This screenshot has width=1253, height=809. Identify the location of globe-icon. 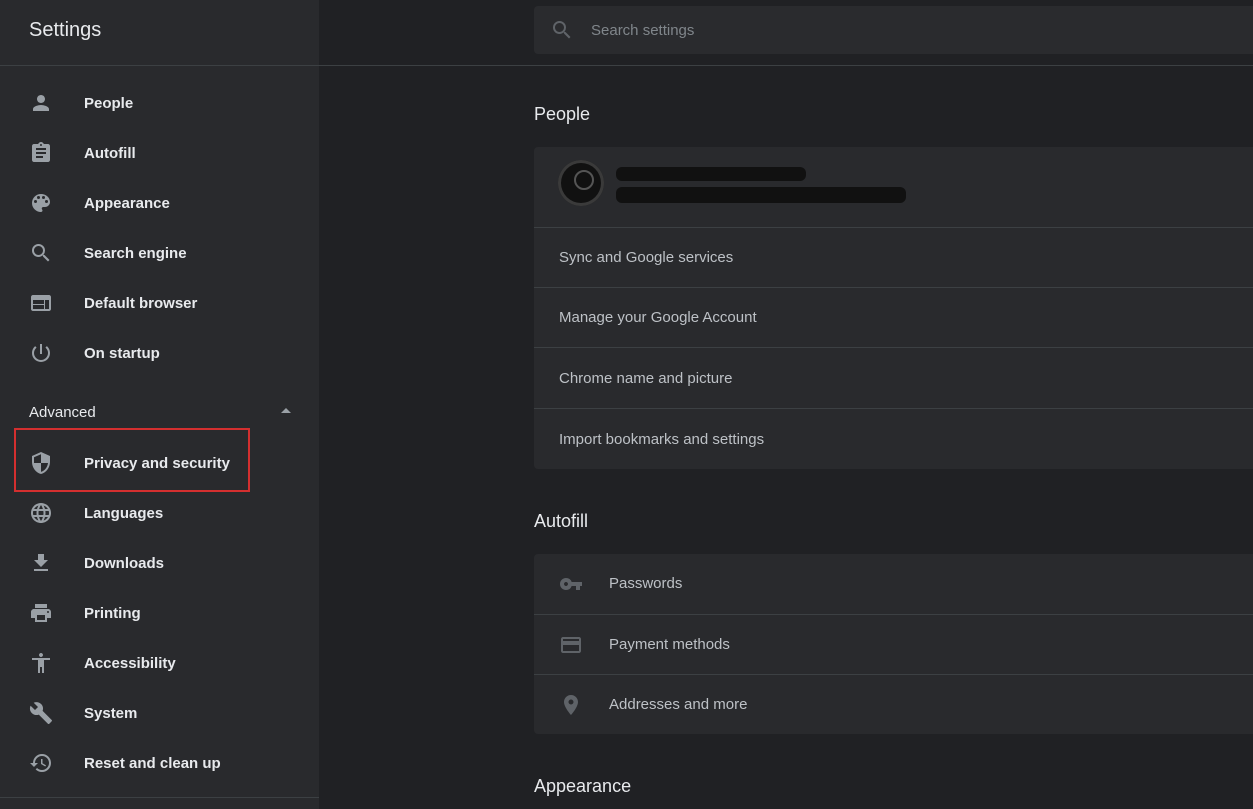
(41, 513).